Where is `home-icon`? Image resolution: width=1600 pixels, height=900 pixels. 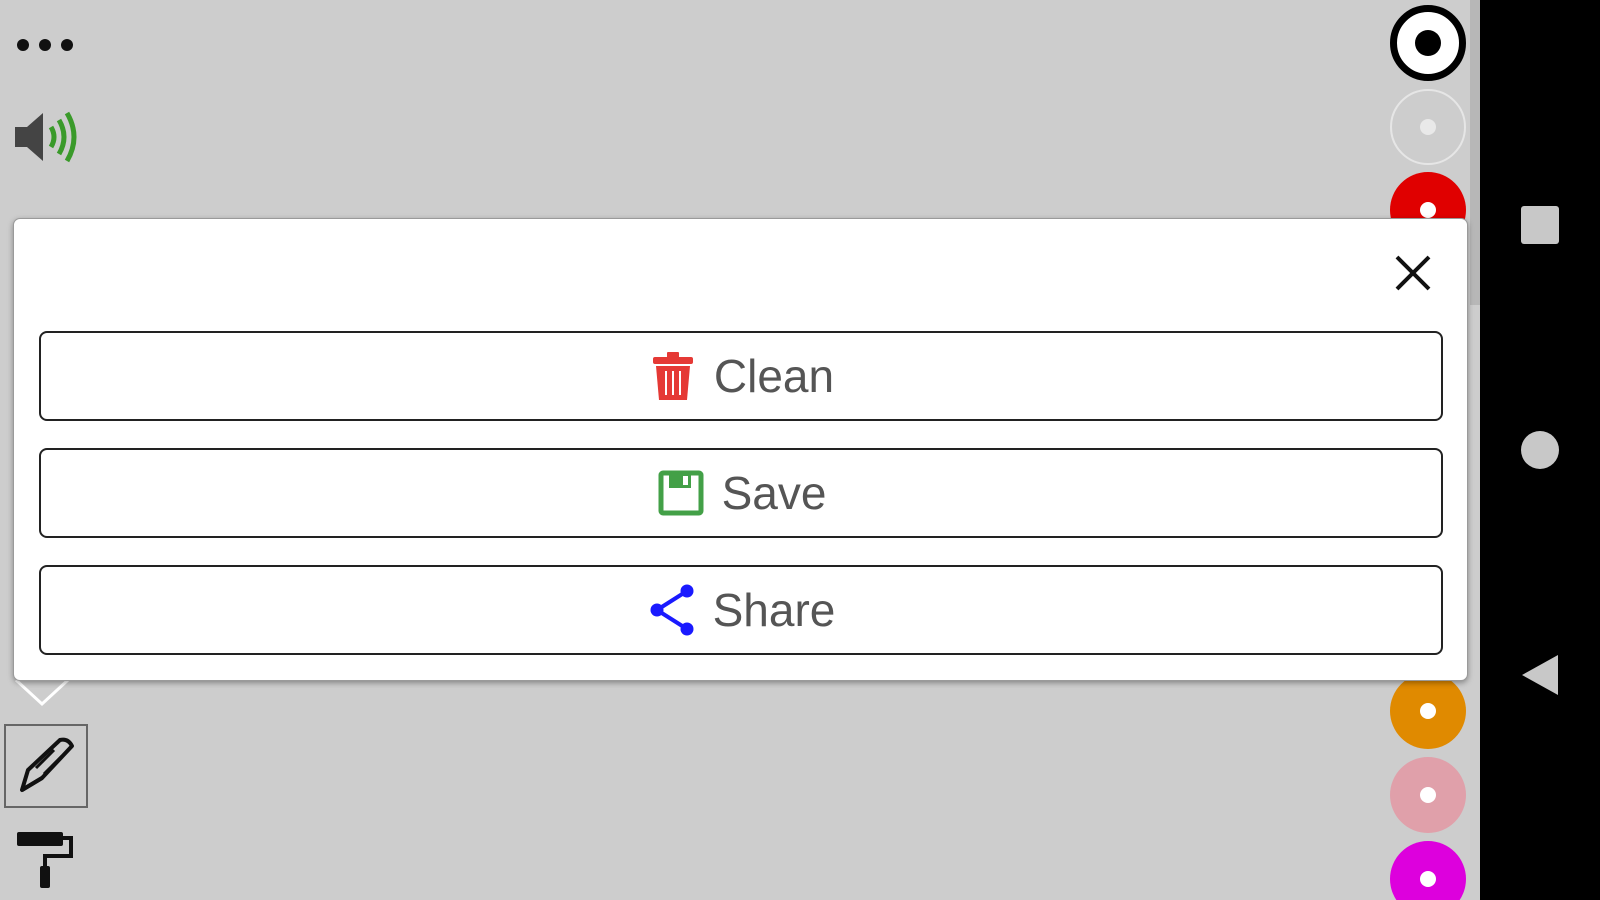 home-icon is located at coordinates (1540, 450).